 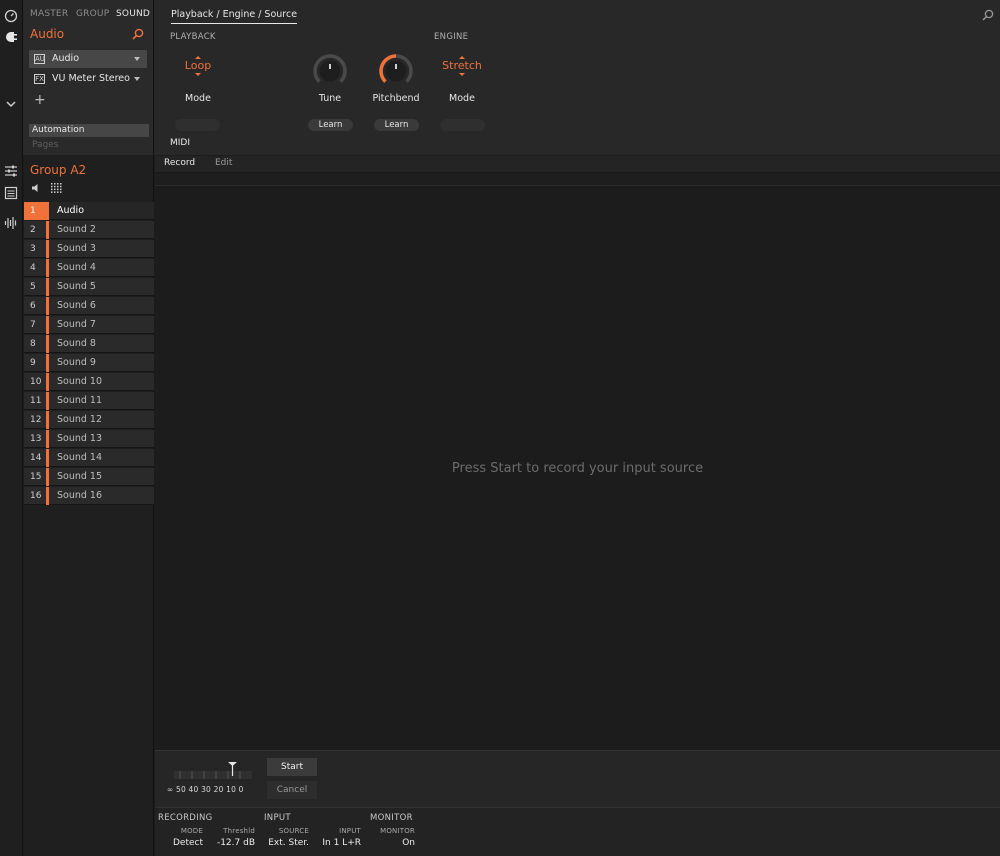 I want to click on plugin-title: Audio, so click(x=47, y=34).